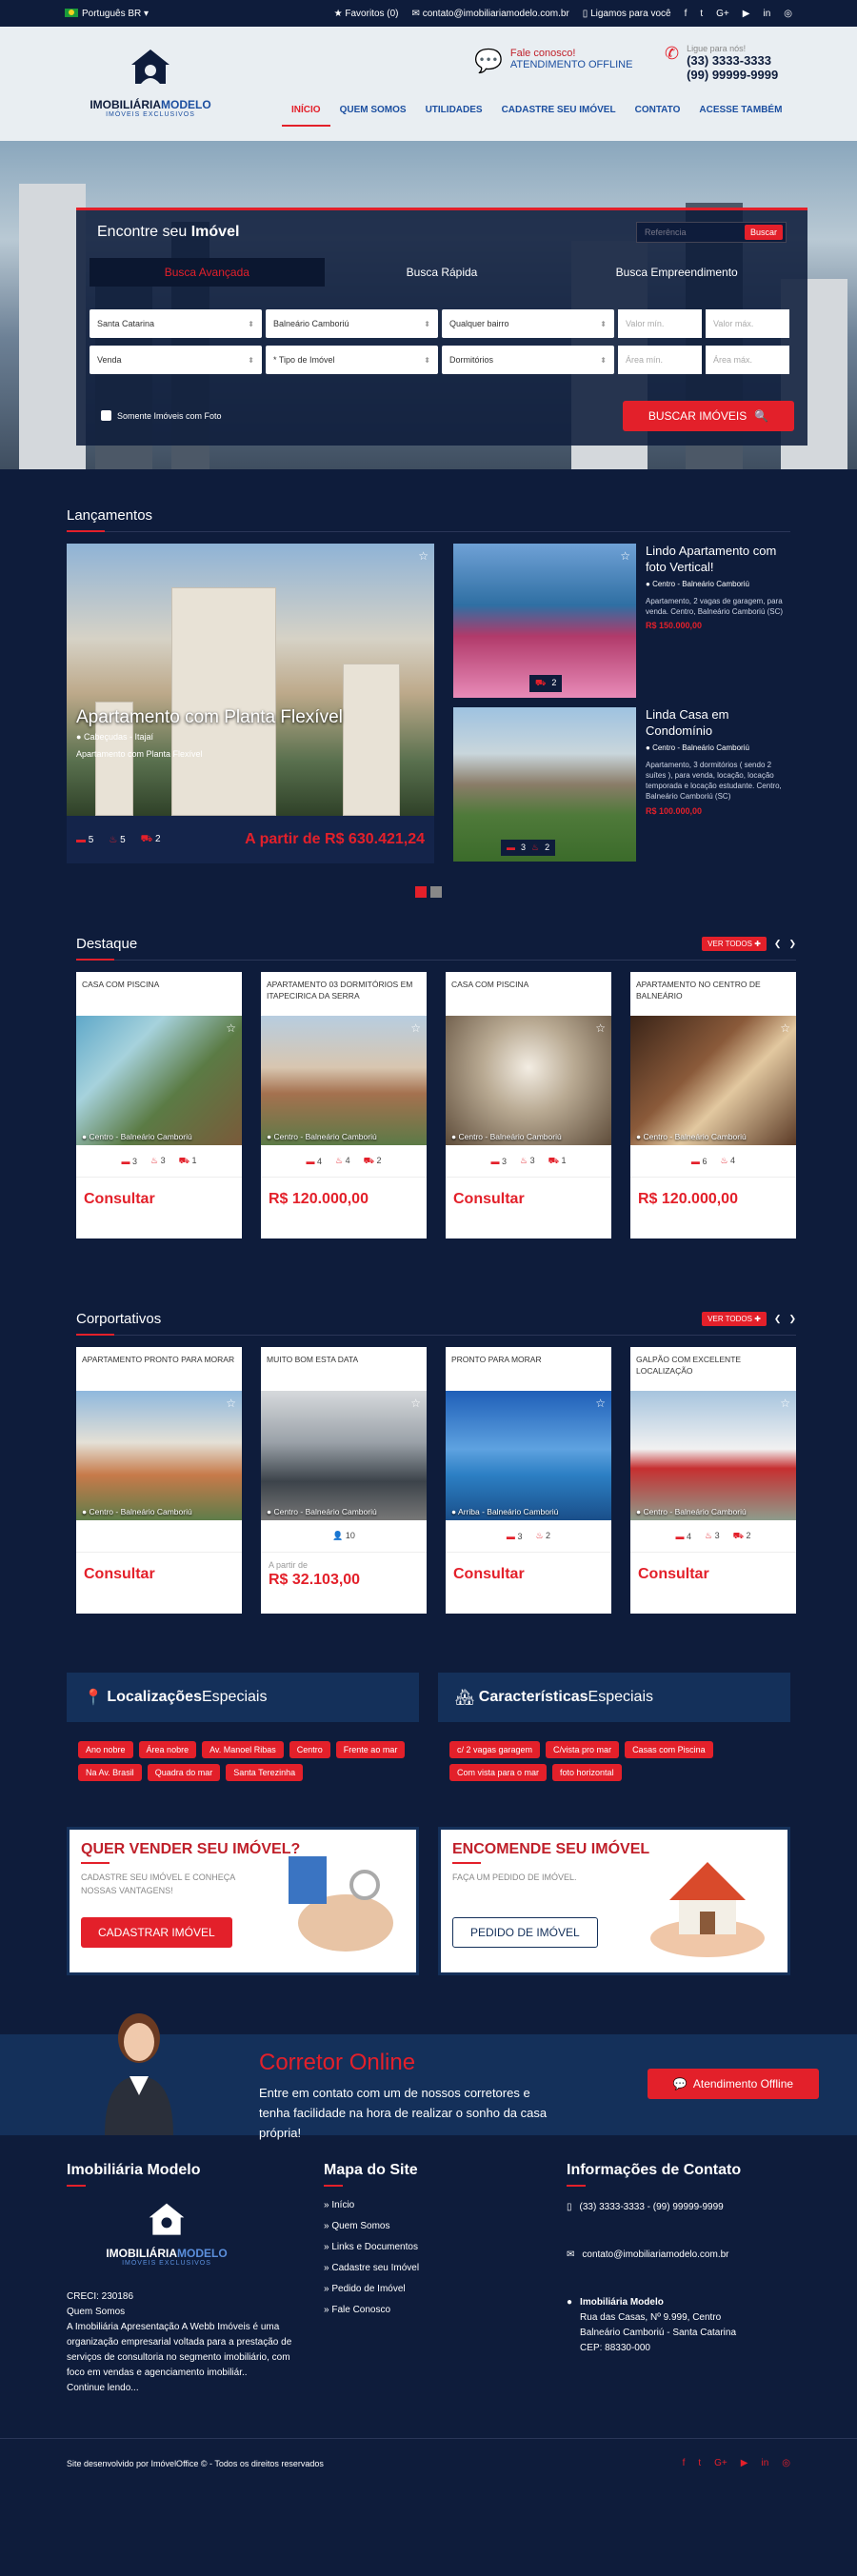 This screenshot has height=2576, width=857. Describe the element at coordinates (352, 323) in the screenshot. I see `city-select: Balneário Camboriú ⬍` at that location.